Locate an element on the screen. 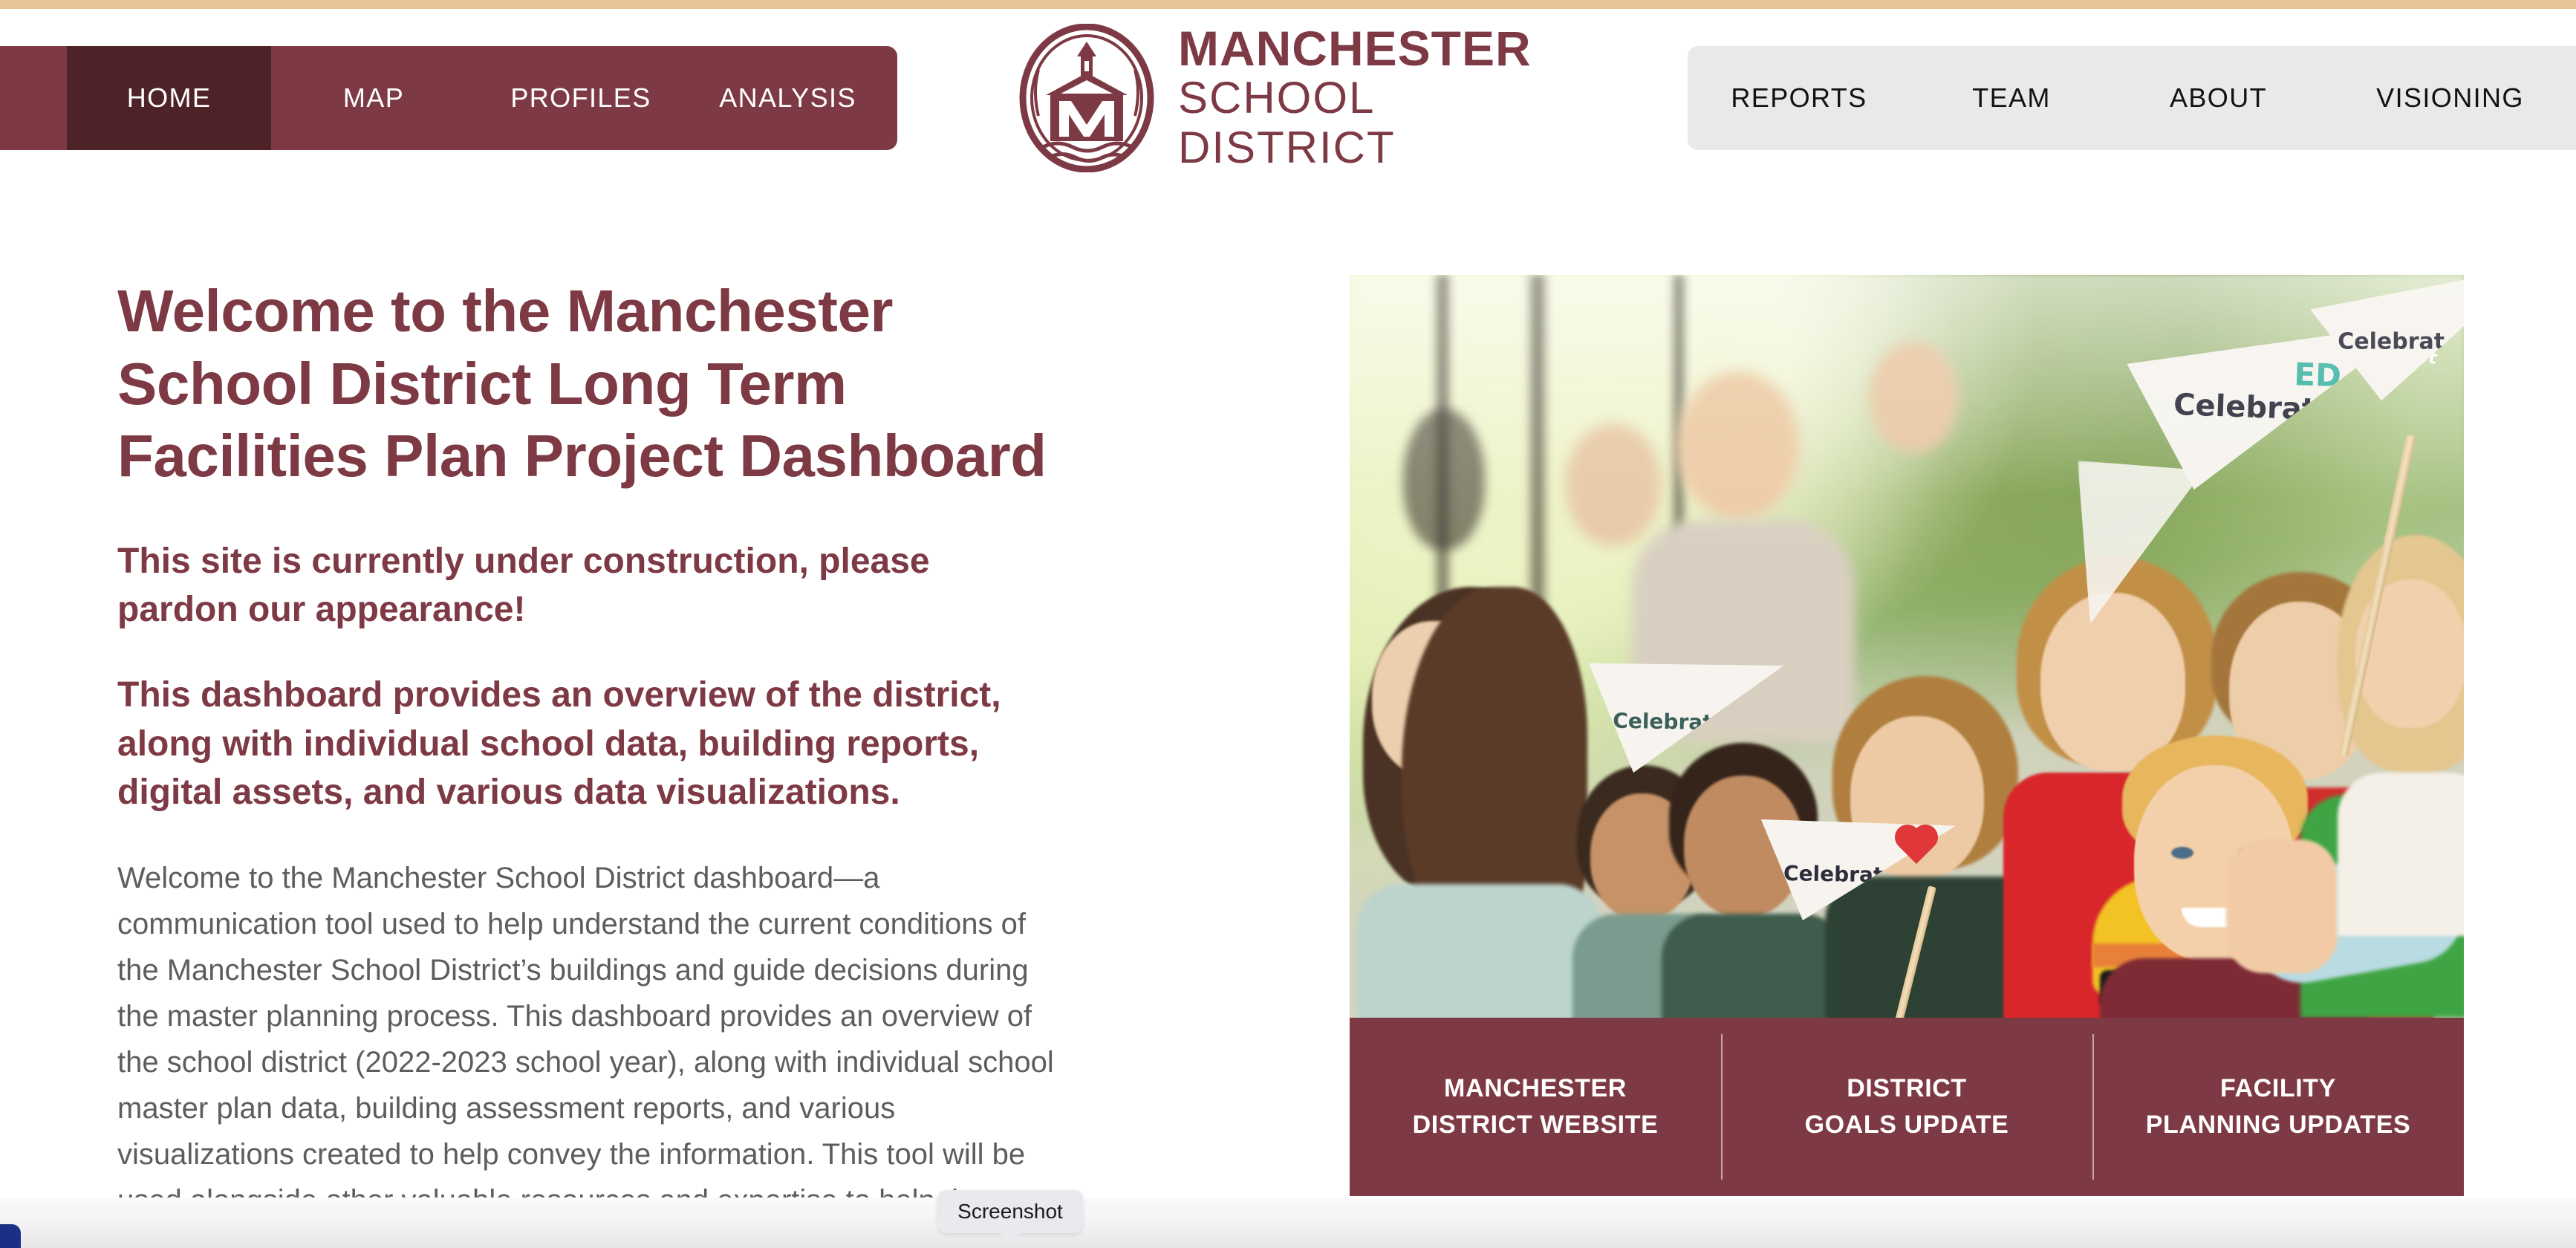 The width and height of the screenshot is (2576, 1248). nav-item-visioning: VISIONING is located at coordinates (2450, 98).